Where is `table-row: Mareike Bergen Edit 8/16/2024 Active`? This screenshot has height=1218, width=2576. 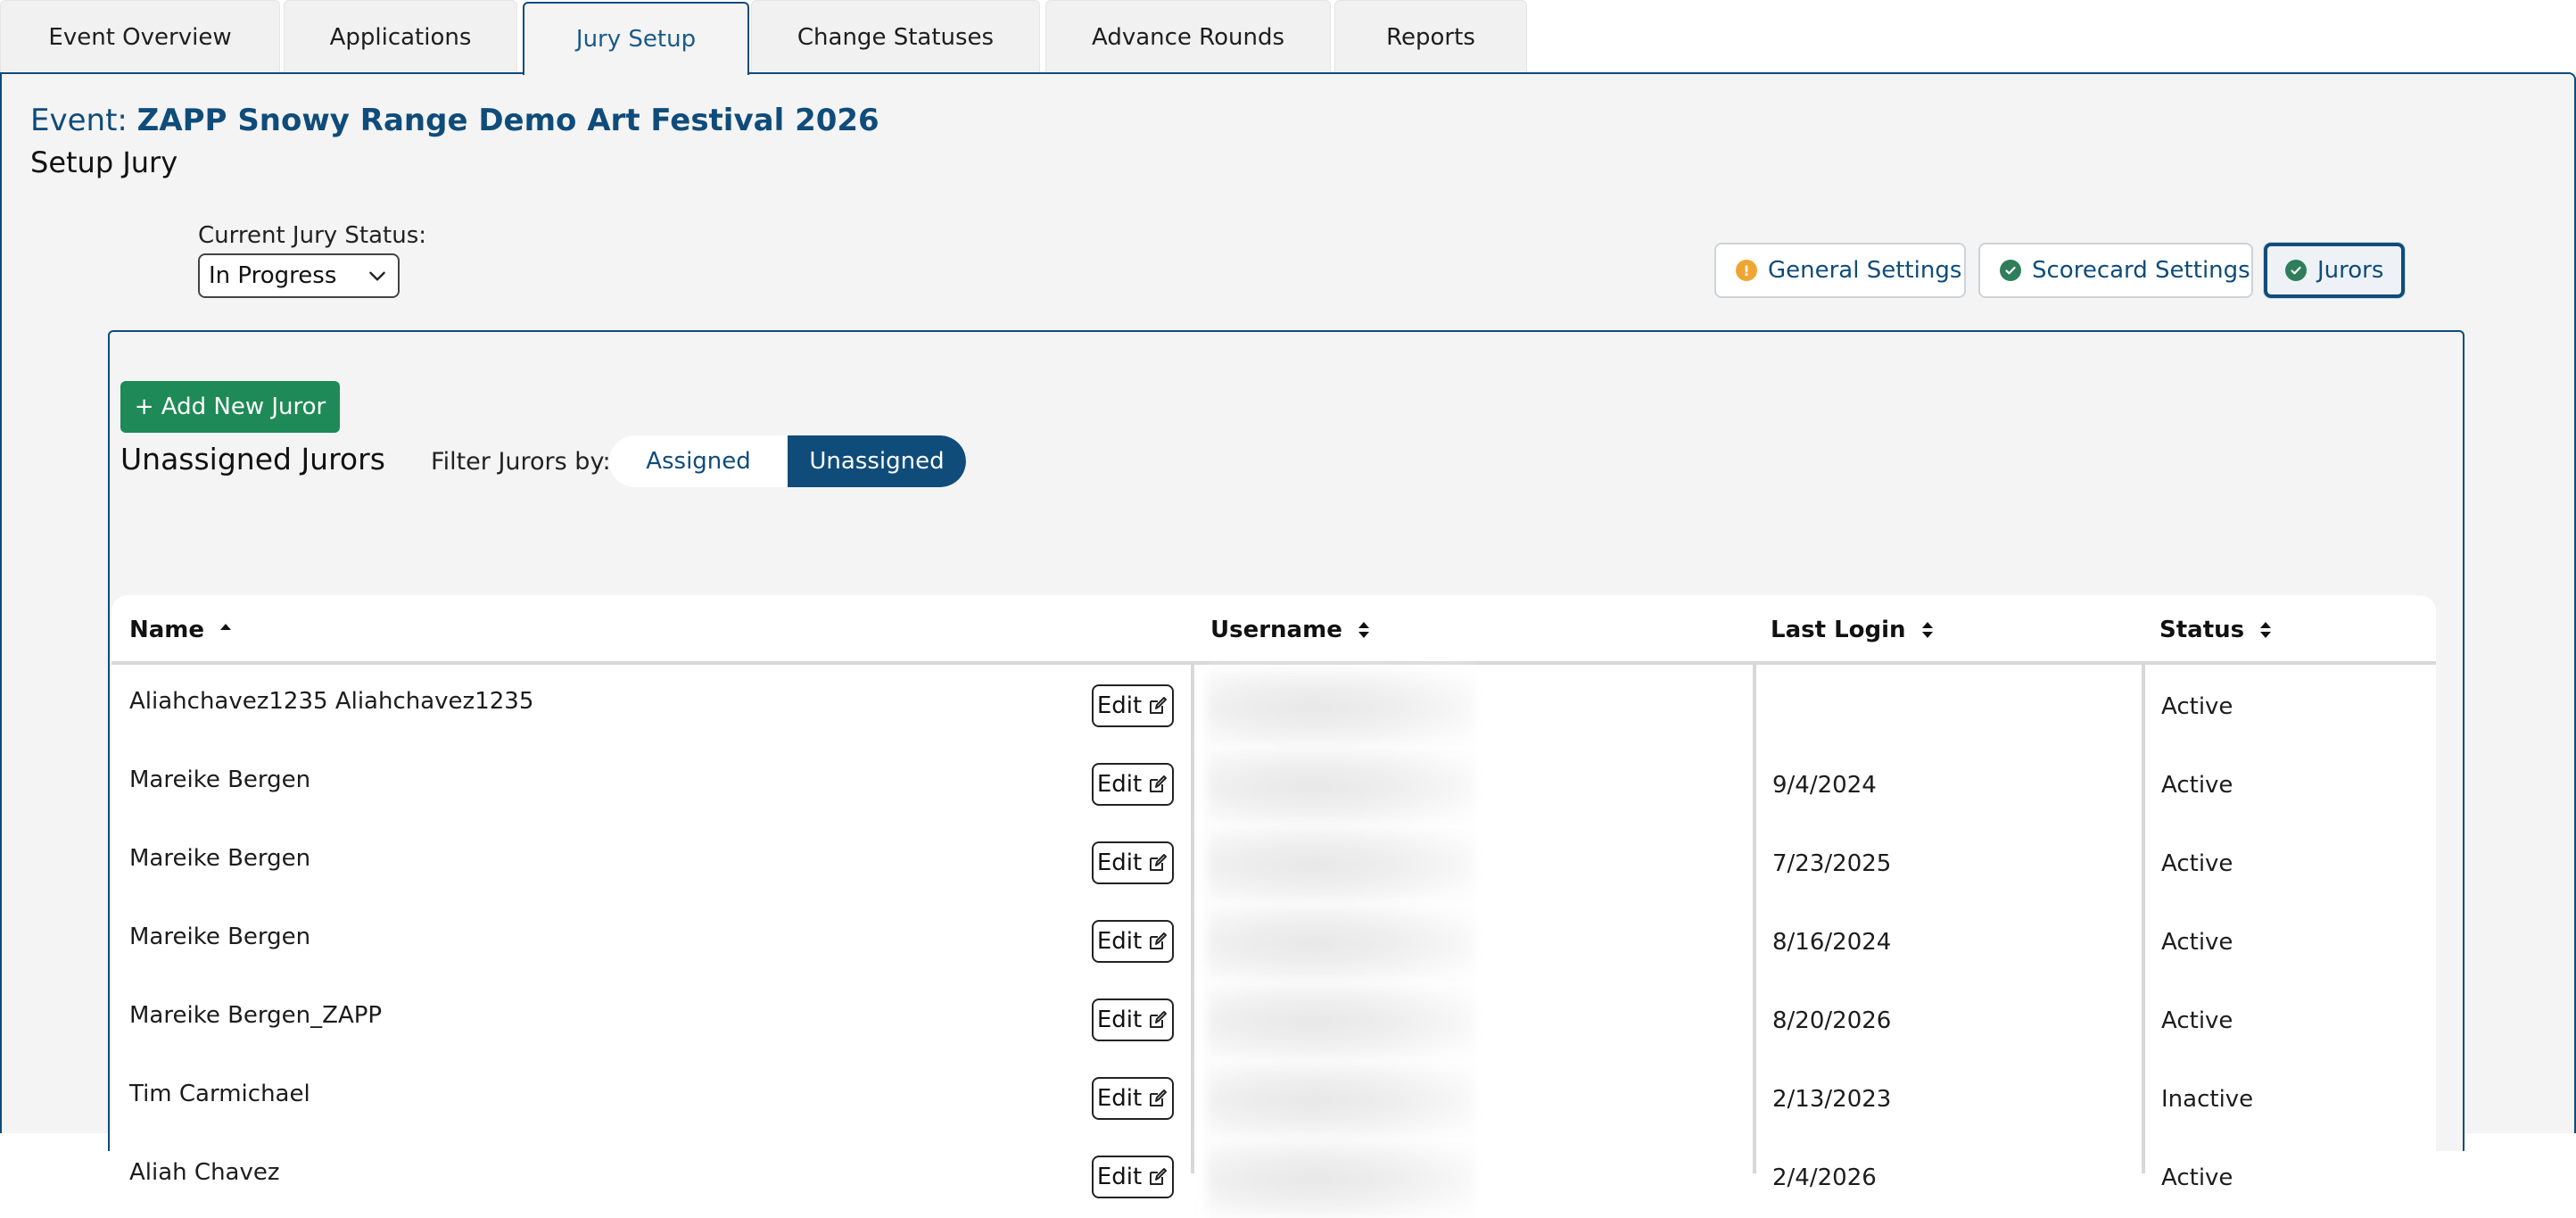
table-row: Mareike Bergen Edit 8/16/2024 Active is located at coordinates (1273, 943).